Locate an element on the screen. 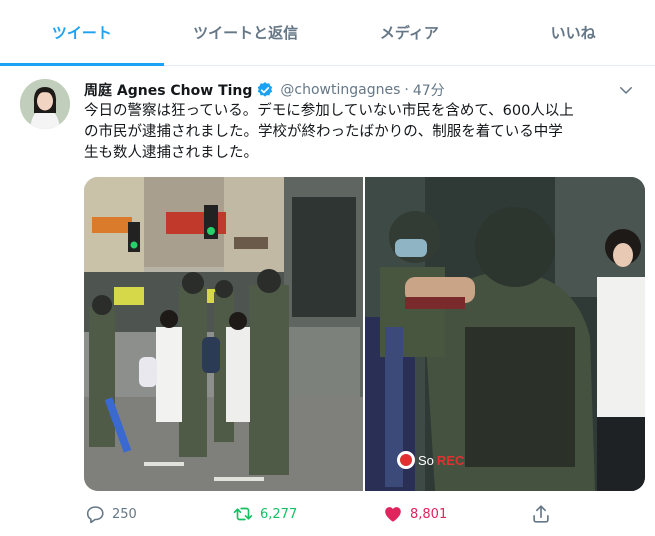 The width and height of the screenshot is (655, 536). reply-count: 250 is located at coordinates (124, 514).